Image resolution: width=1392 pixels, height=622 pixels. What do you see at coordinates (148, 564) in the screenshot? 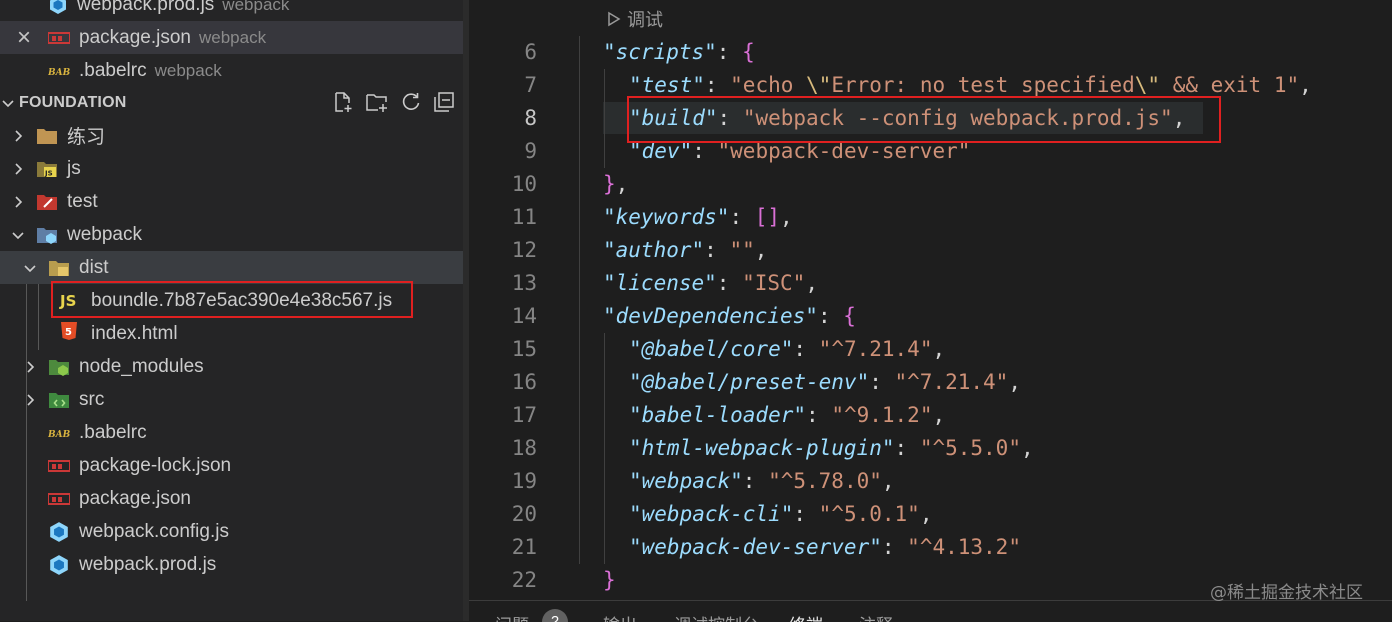
I see `tree-item-label: webpack.prod.js` at bounding box center [148, 564].